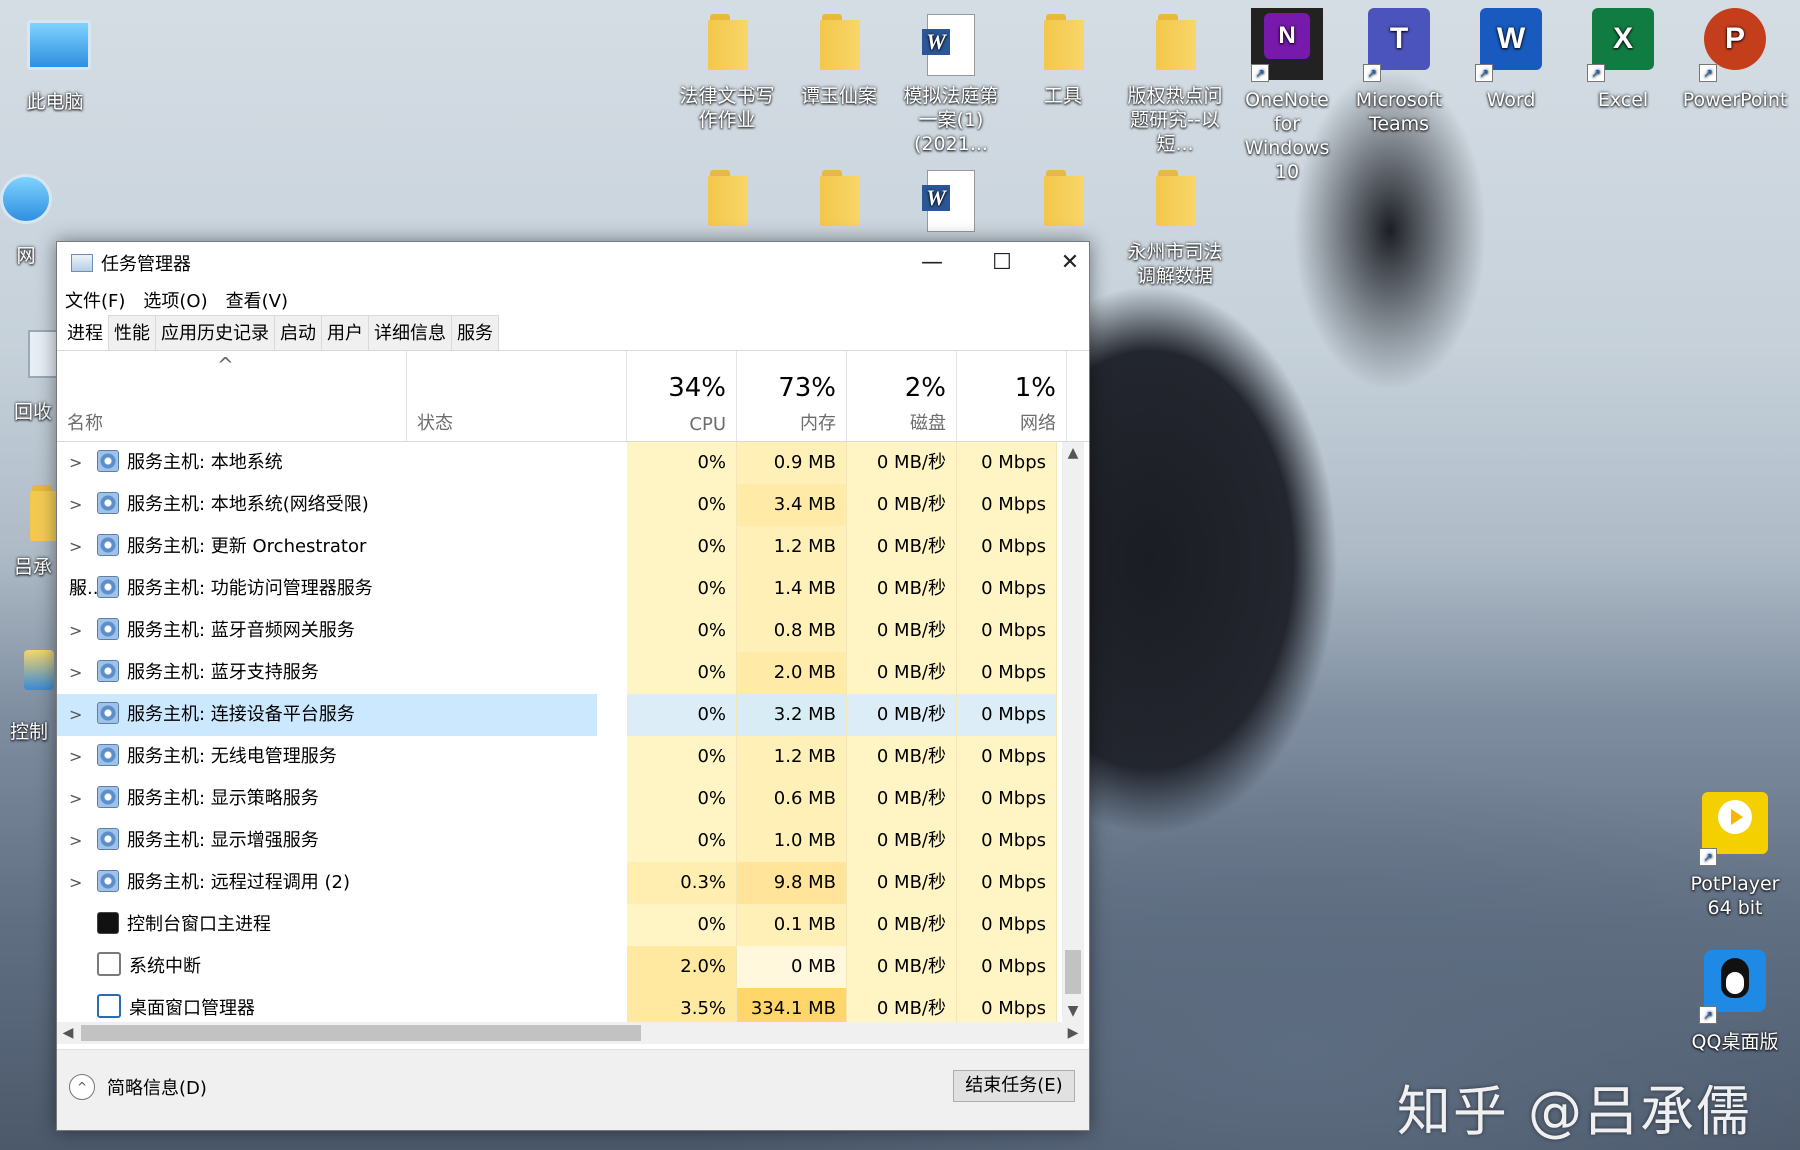 This screenshot has width=1800, height=1150. What do you see at coordinates (345, 332) in the screenshot?
I see `tab-users: 用户` at bounding box center [345, 332].